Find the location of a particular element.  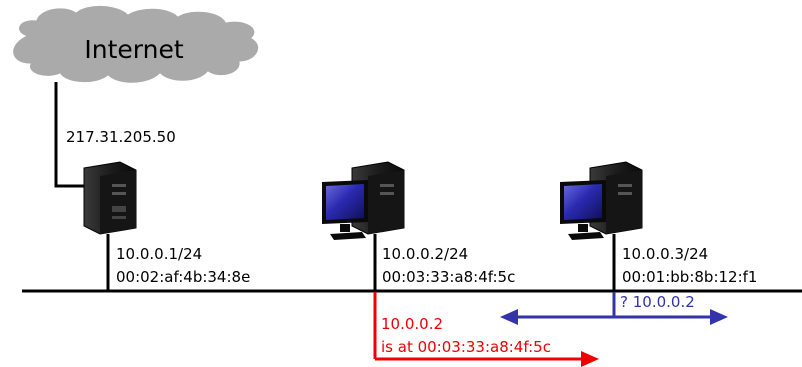

arp-reply-line2: is at 00:03:33:a8:4f:5c is located at coordinates (466, 347).